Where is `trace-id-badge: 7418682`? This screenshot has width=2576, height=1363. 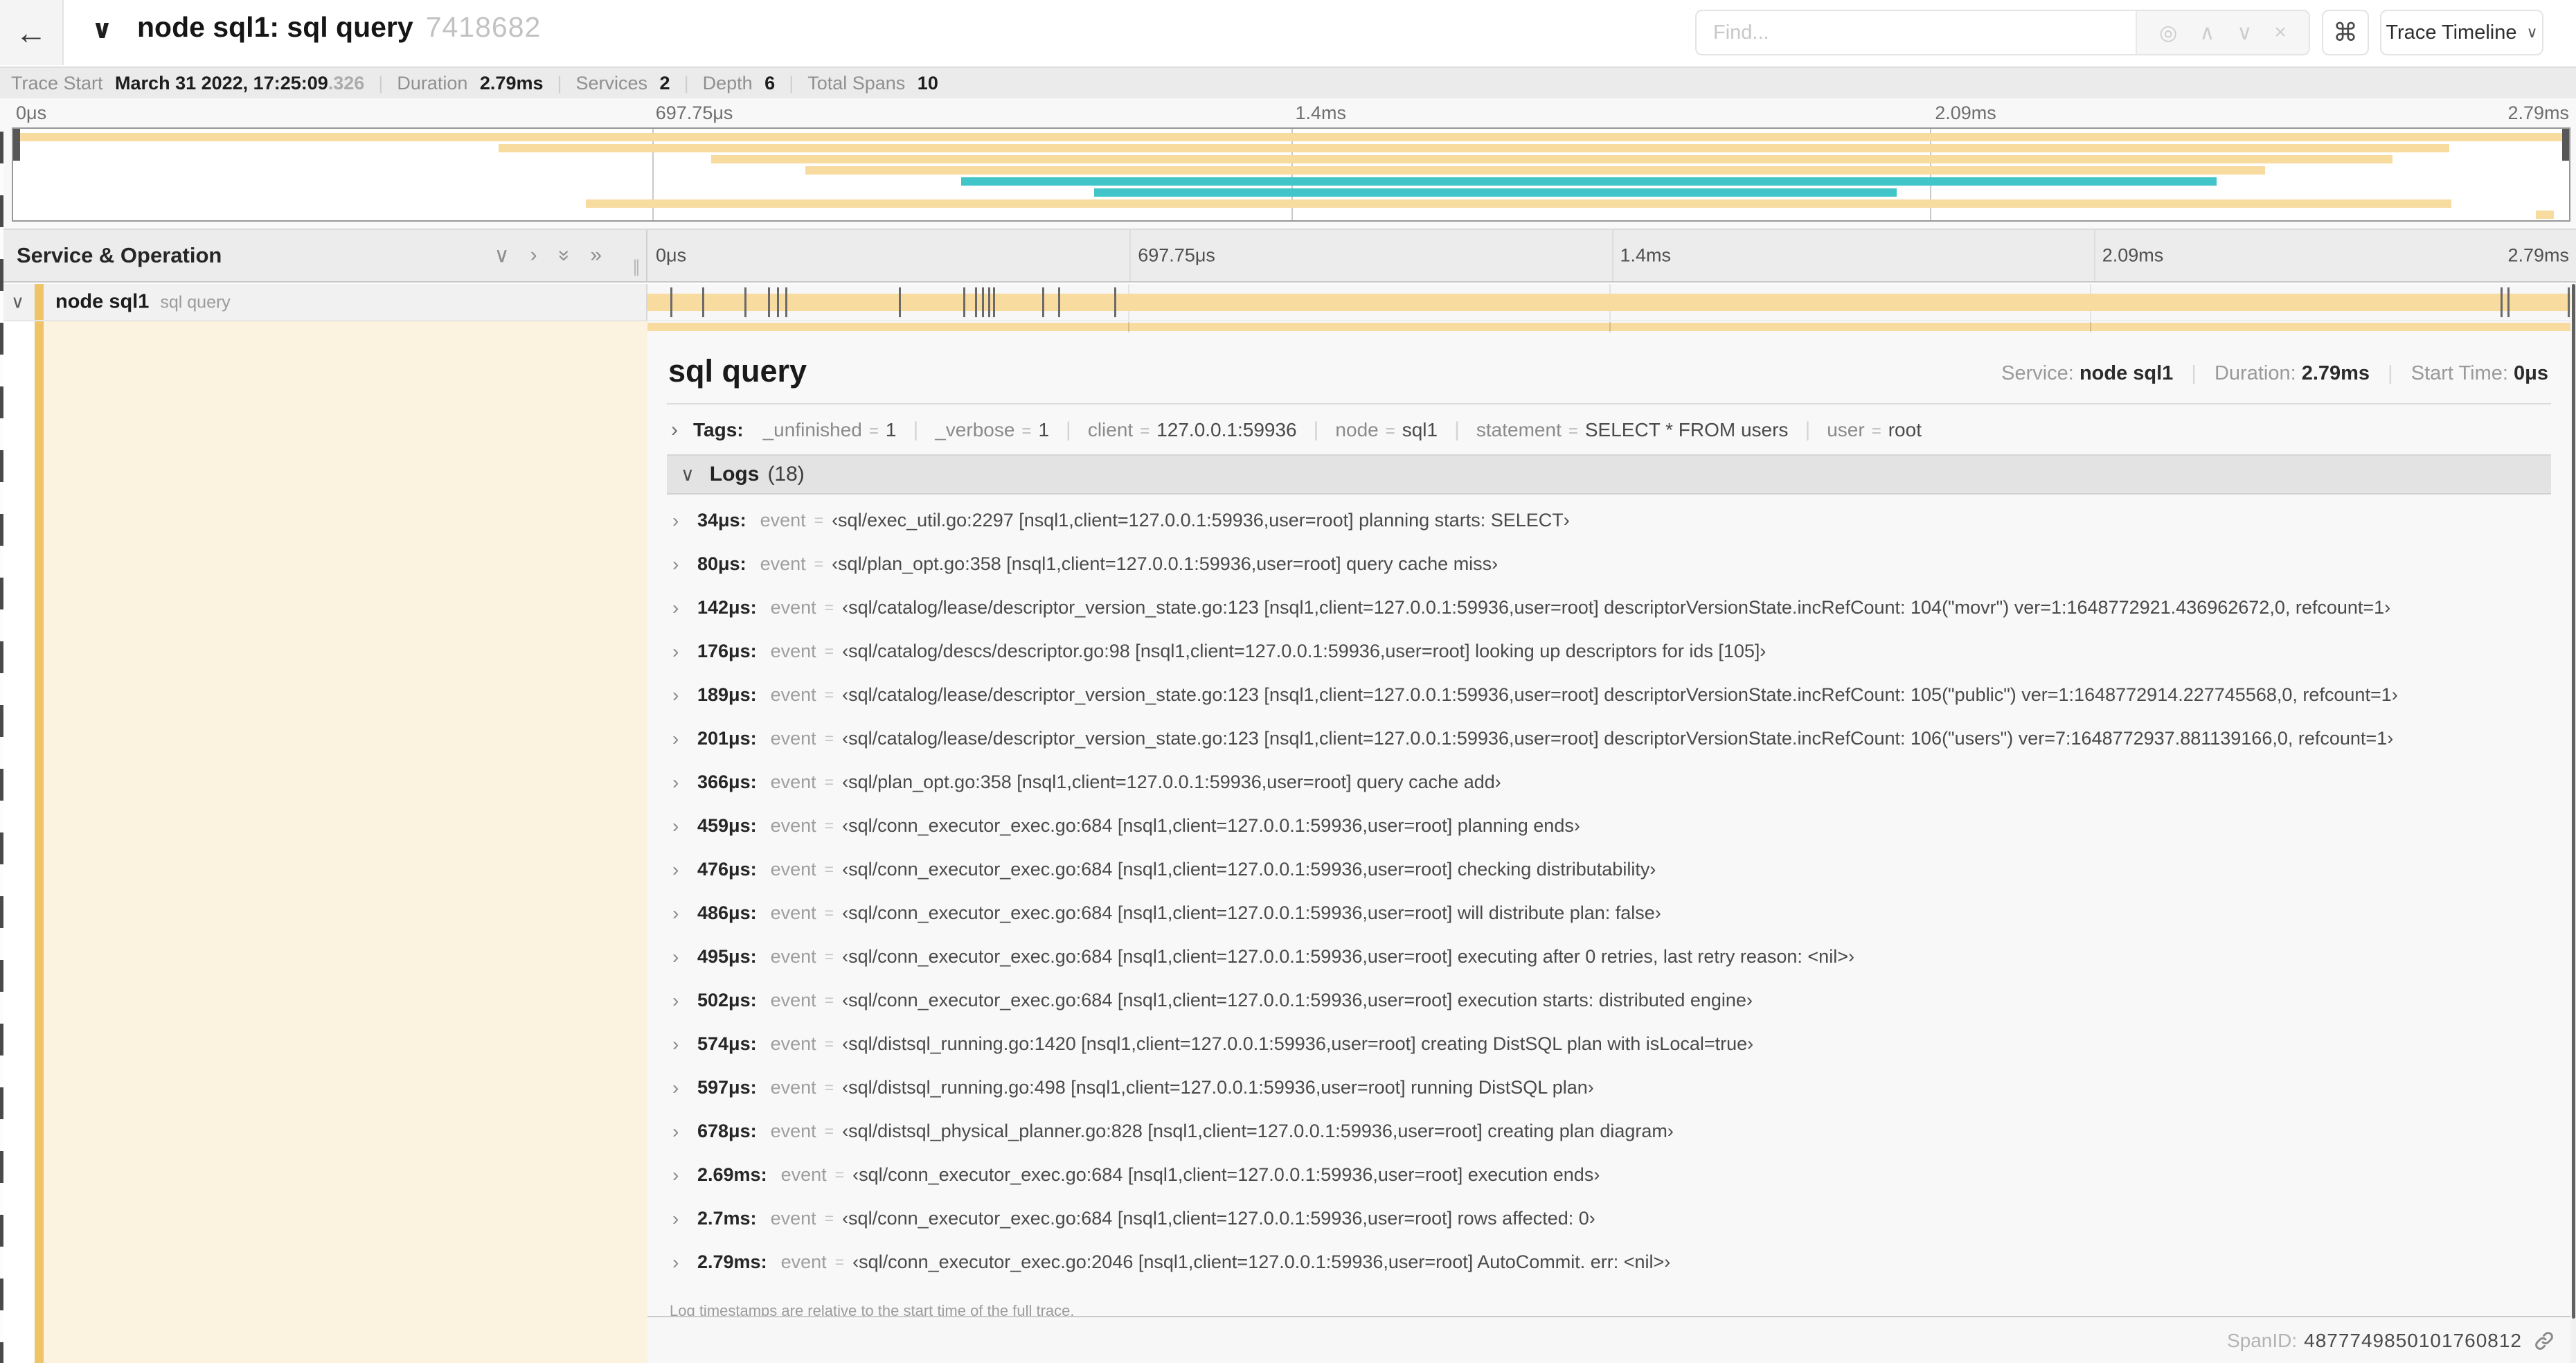 trace-id-badge: 7418682 is located at coordinates (483, 27).